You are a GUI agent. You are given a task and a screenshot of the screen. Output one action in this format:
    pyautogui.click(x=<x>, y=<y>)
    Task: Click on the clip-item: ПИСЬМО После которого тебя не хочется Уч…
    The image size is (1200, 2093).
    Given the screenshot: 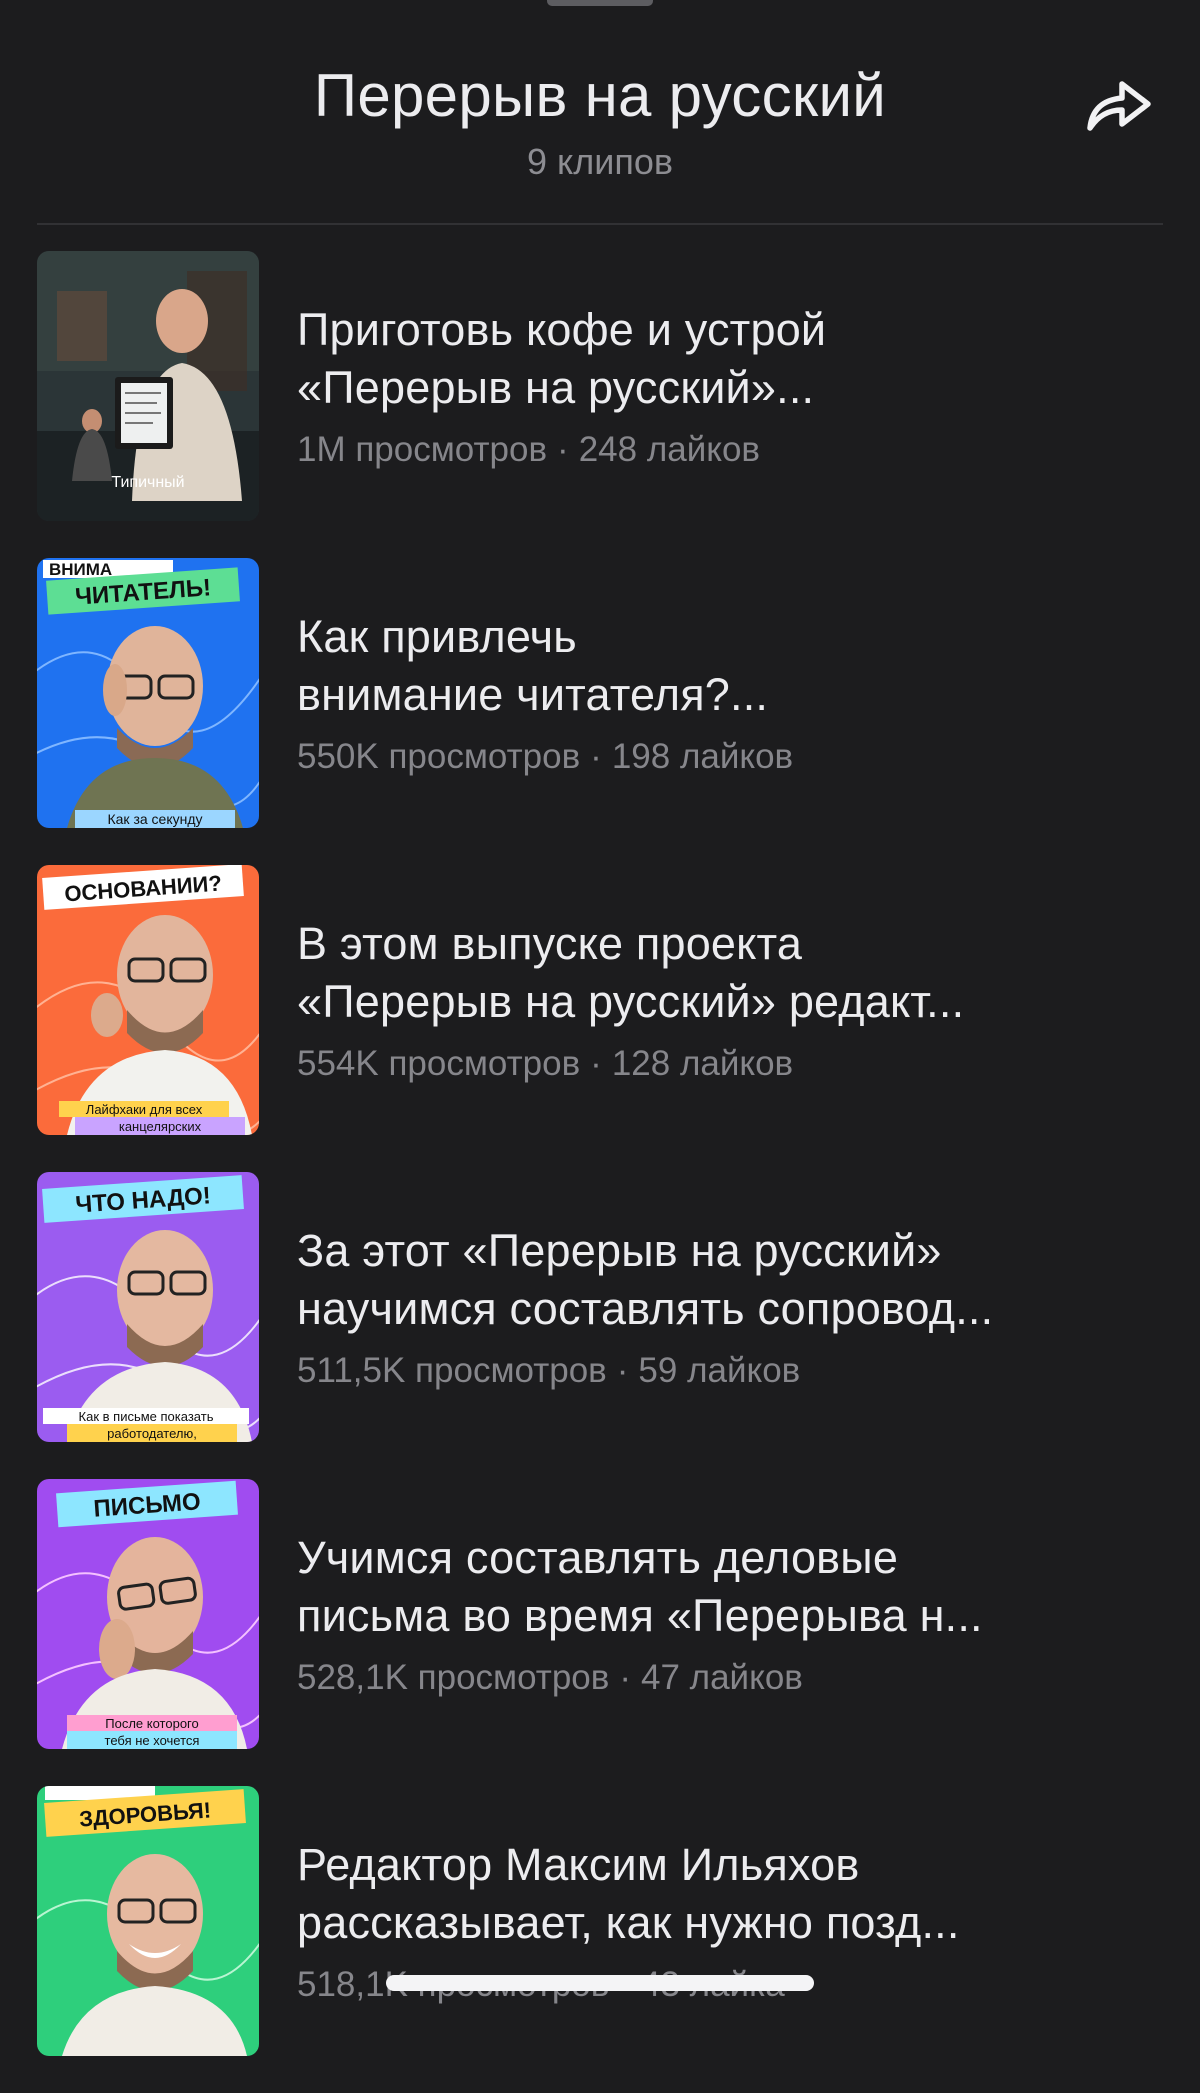 What is the action you would take?
    pyautogui.click(x=600, y=1632)
    